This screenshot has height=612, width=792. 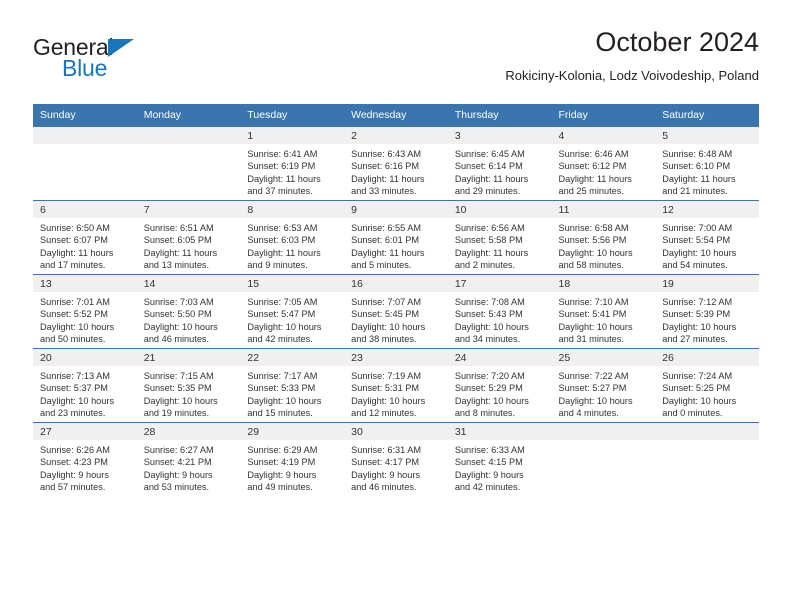 I want to click on sunset-text: Sunset: 4:21 PM, so click(x=177, y=462).